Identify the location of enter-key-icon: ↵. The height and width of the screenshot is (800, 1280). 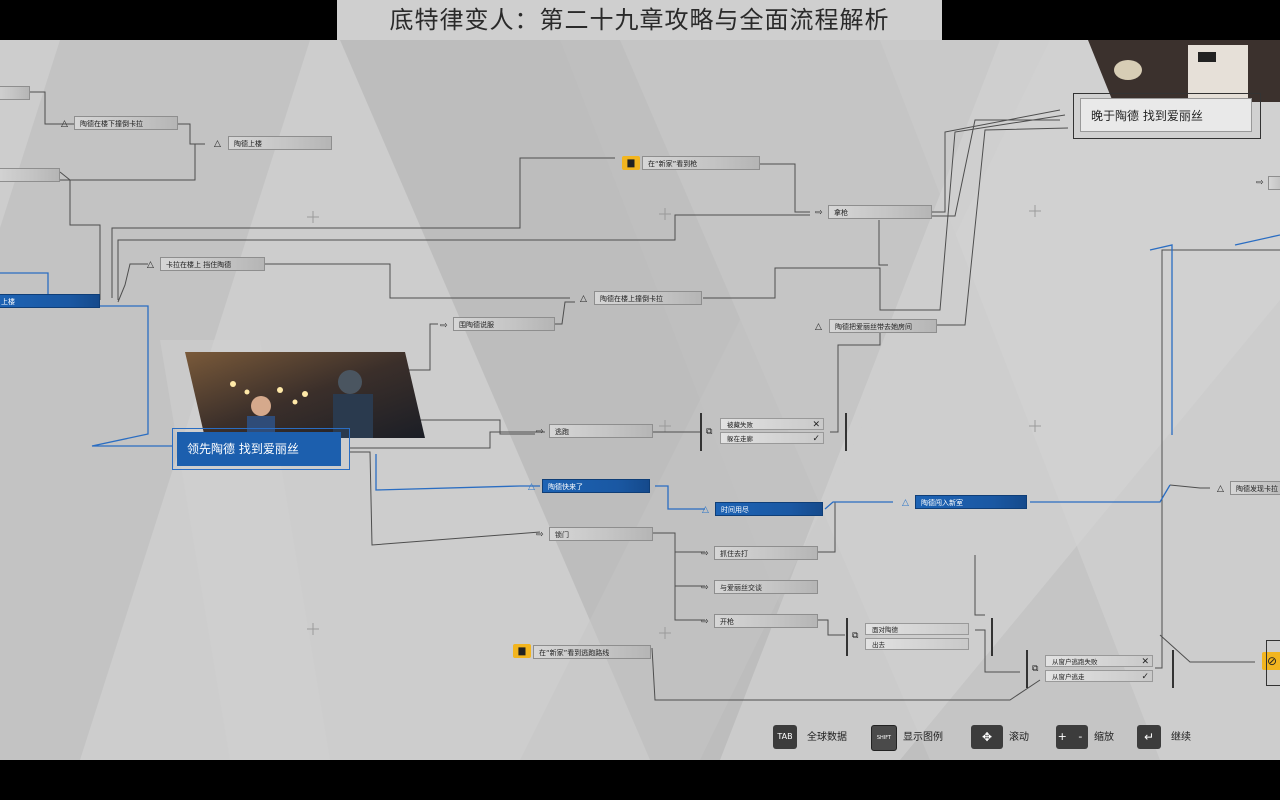
(1149, 737).